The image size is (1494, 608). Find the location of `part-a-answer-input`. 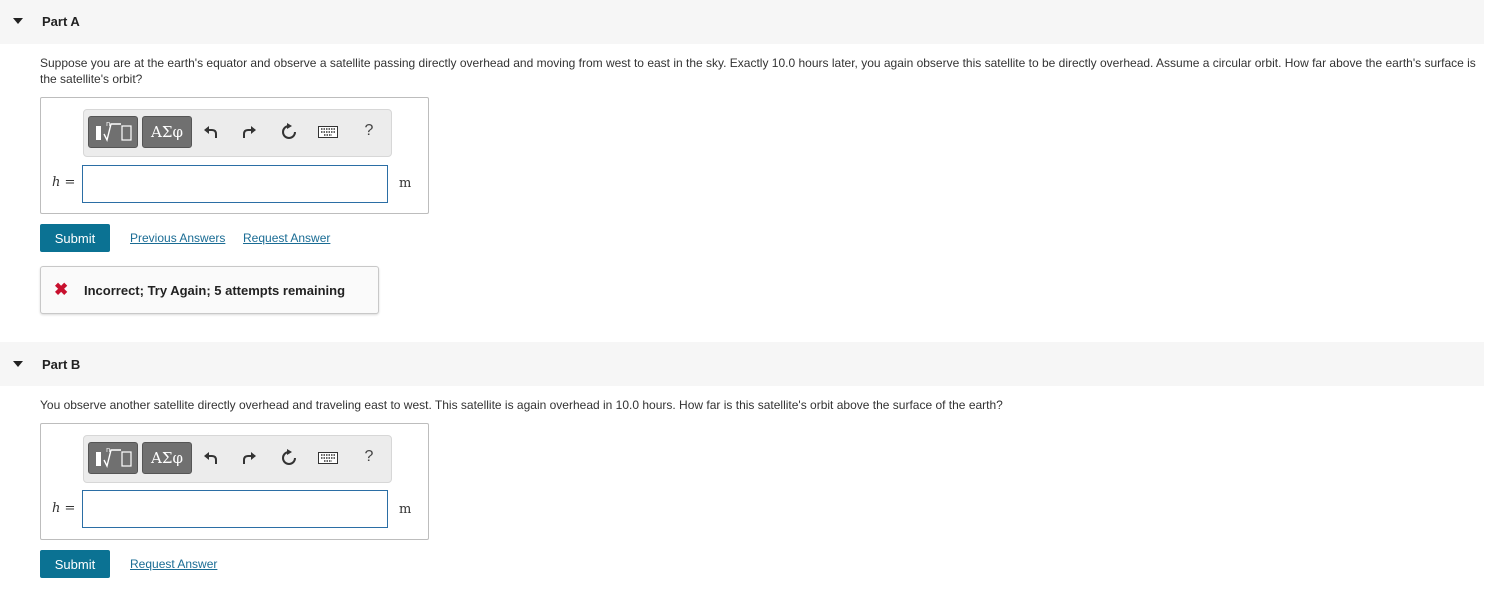

part-a-answer-input is located at coordinates (235, 184).